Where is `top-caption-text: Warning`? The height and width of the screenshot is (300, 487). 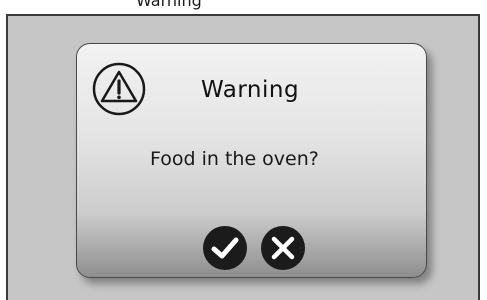 top-caption-text: Warning is located at coordinates (169, 5).